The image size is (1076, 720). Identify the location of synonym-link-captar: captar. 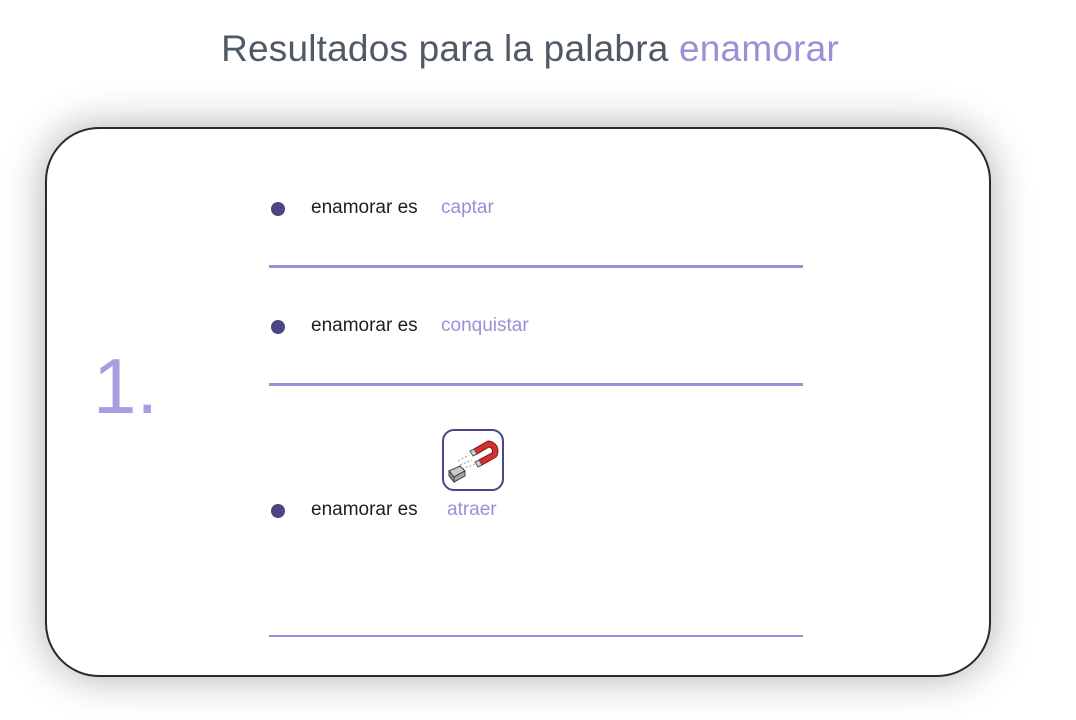
(467, 208).